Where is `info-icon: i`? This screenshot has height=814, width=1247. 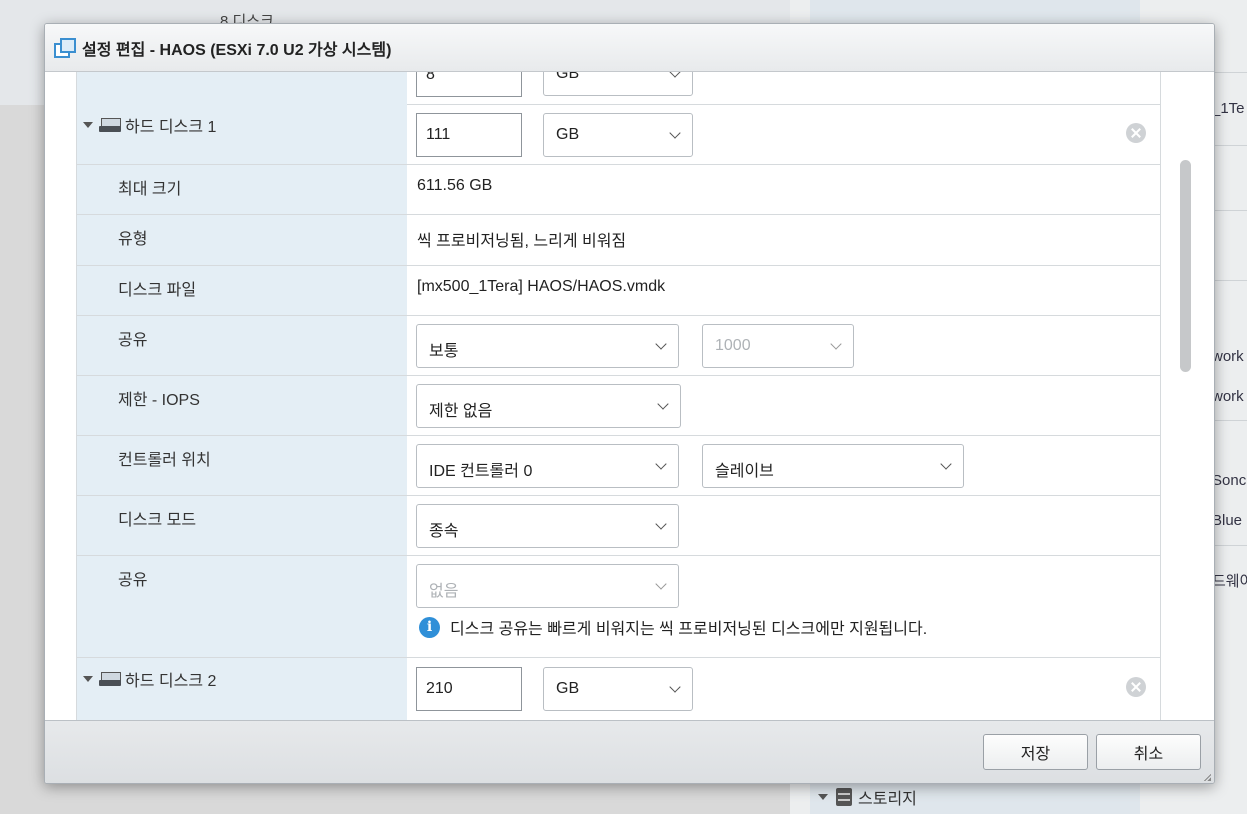 info-icon: i is located at coordinates (429, 627).